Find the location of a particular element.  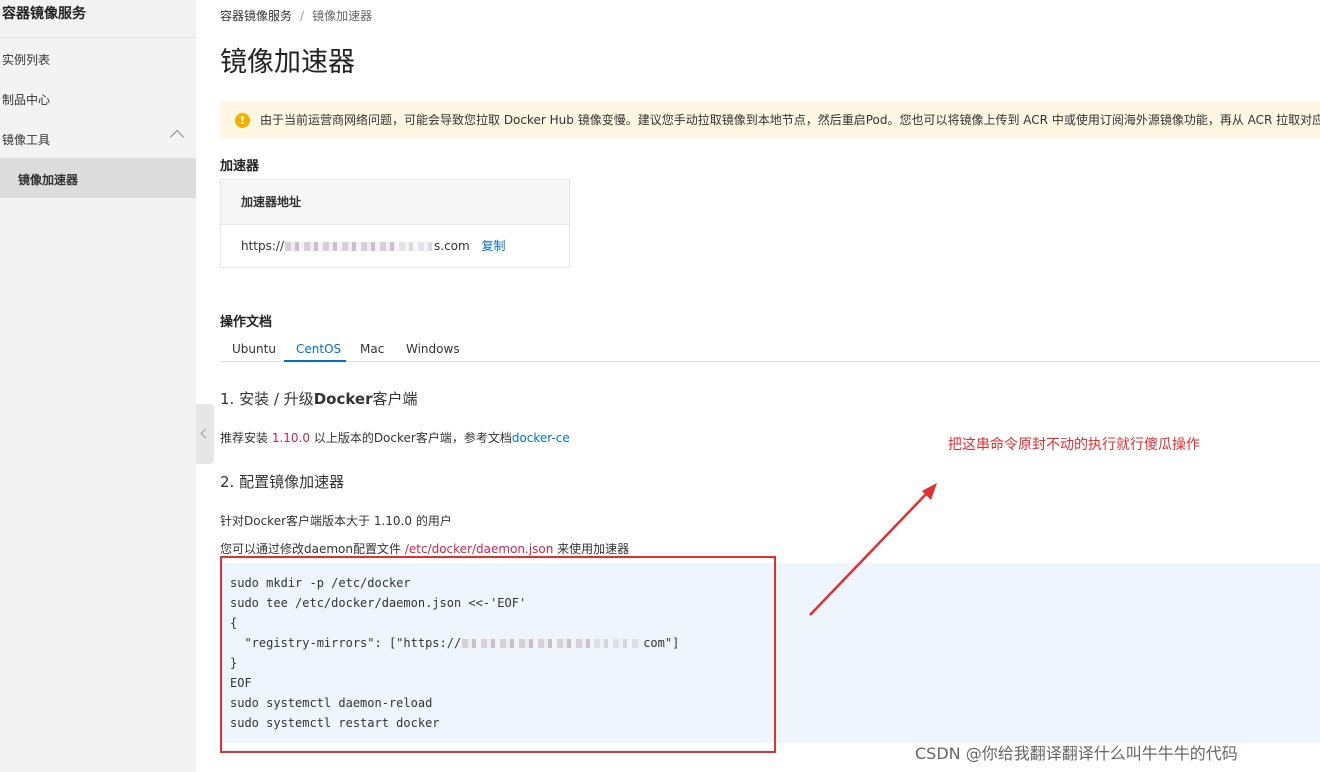

step1-desc-mid: 以上版本的Docker客户端，参考文档 is located at coordinates (411, 438).